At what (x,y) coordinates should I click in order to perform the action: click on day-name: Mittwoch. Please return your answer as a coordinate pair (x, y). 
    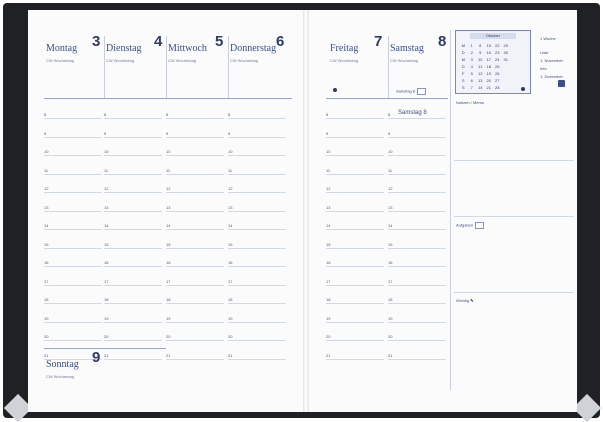
    Looking at the image, I should click on (187, 48).